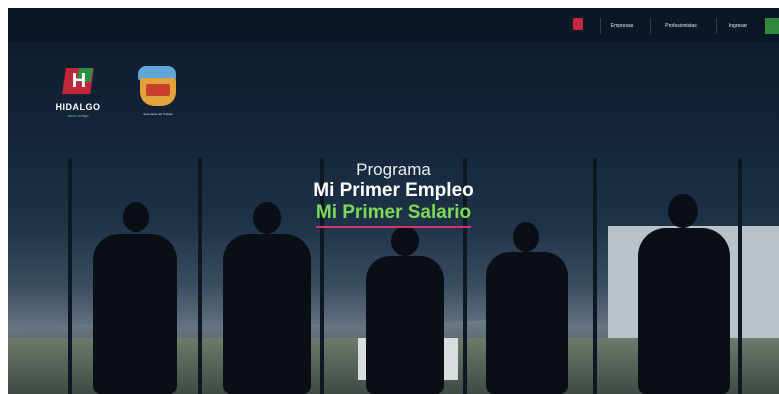  Describe the element at coordinates (393, 169) in the screenshot. I see `headline-programa: Programa` at that location.